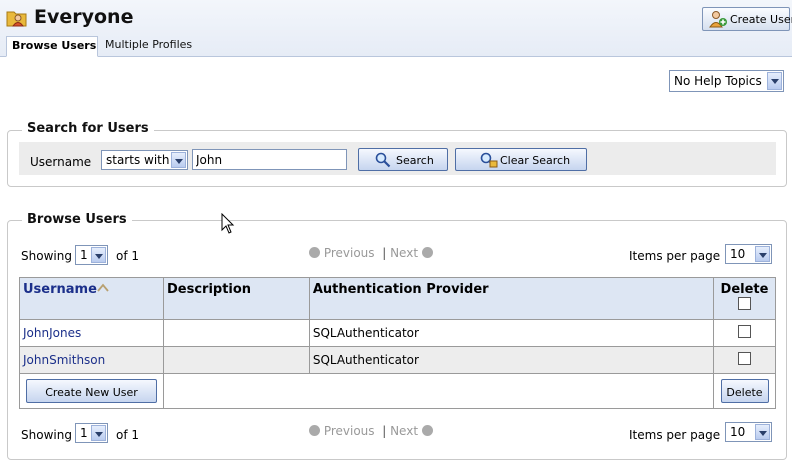 This screenshot has width=792, height=460. Describe the element at coordinates (718, 81) in the screenshot. I see `help-topics-value: No Help Topics` at that location.